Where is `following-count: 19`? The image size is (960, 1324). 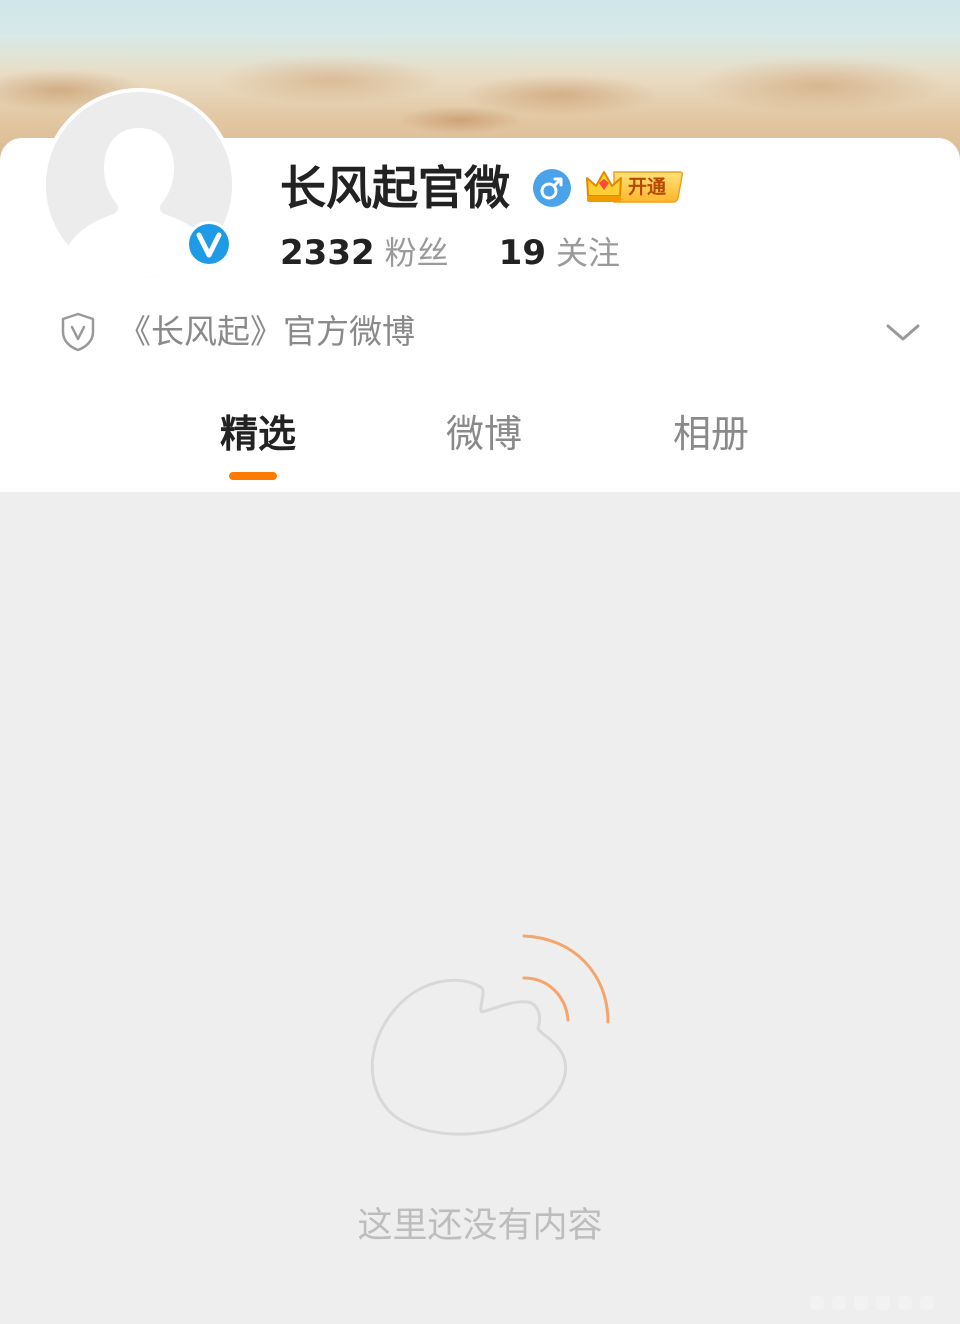
following-count: 19 is located at coordinates (522, 253).